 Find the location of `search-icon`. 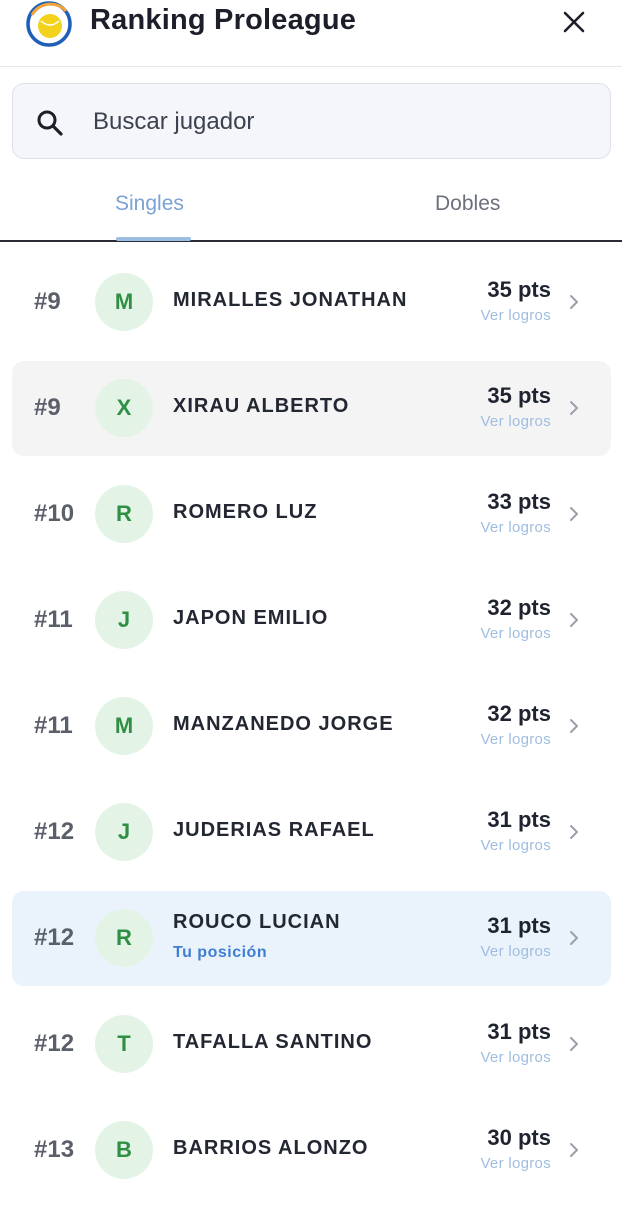

search-icon is located at coordinates (50, 123).